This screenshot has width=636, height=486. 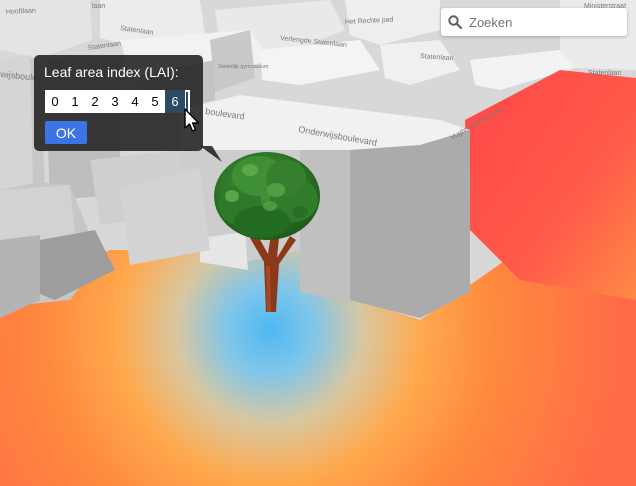 What do you see at coordinates (192, 120) in the screenshot?
I see `mouse-cursor-icon` at bounding box center [192, 120].